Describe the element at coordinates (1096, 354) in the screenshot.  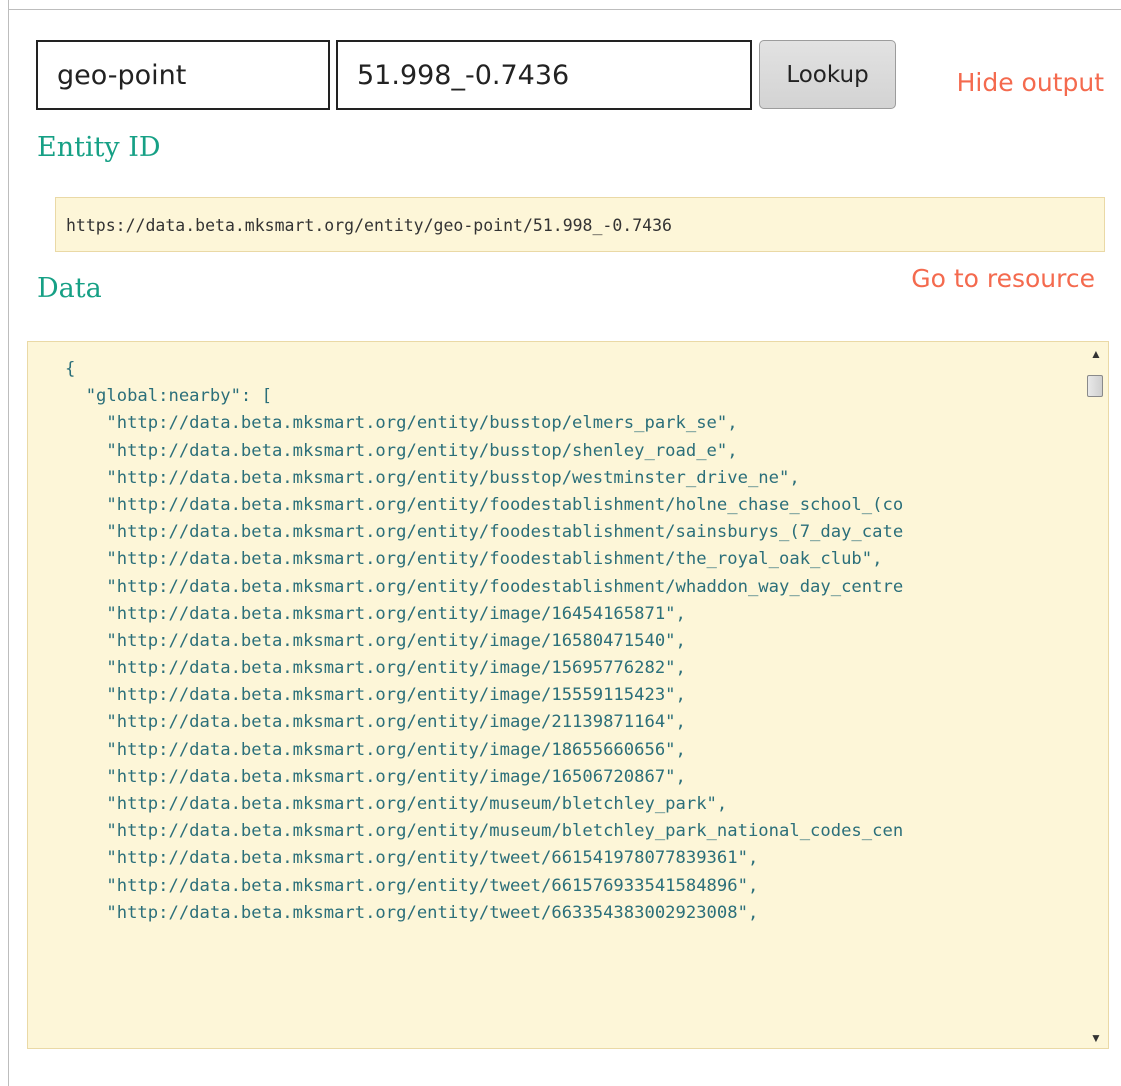
I see `scroll-up-arrow-icon: ▲` at that location.